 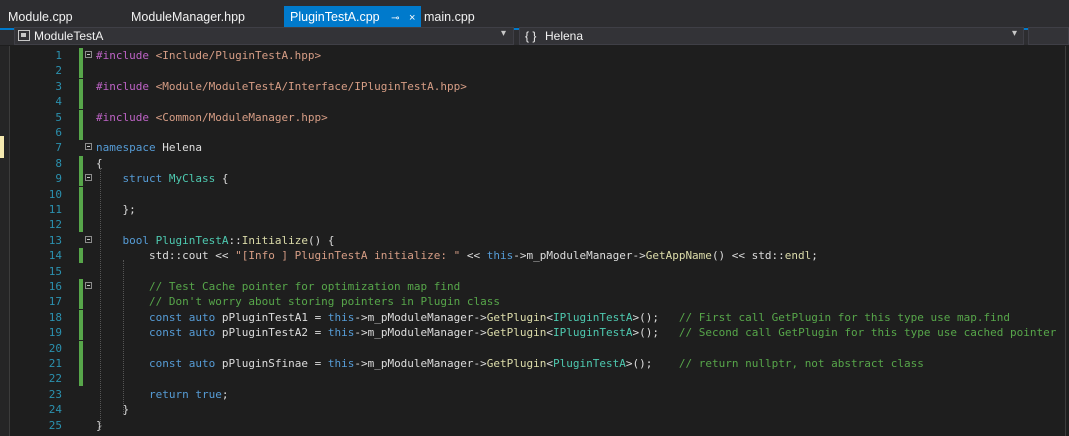 I want to click on line-number: 14, so click(x=55, y=256).